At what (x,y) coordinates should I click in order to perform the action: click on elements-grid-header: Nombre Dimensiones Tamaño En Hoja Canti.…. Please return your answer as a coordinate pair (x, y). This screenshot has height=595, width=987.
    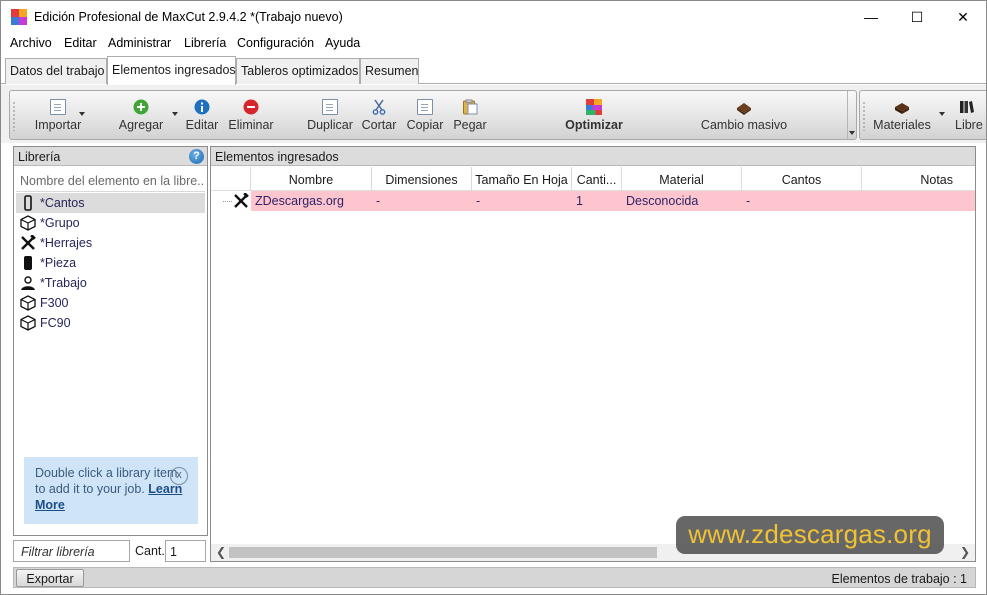
    Looking at the image, I should click on (593, 179).